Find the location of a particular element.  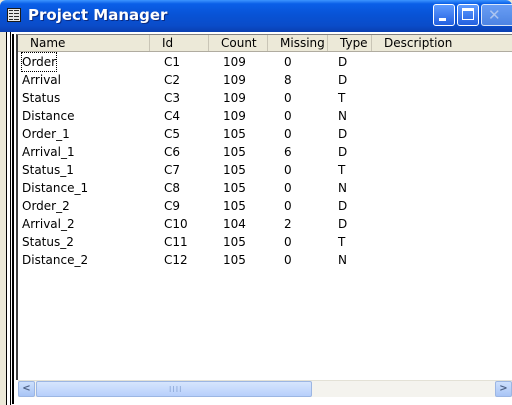

header-type: Type is located at coordinates (350, 43).